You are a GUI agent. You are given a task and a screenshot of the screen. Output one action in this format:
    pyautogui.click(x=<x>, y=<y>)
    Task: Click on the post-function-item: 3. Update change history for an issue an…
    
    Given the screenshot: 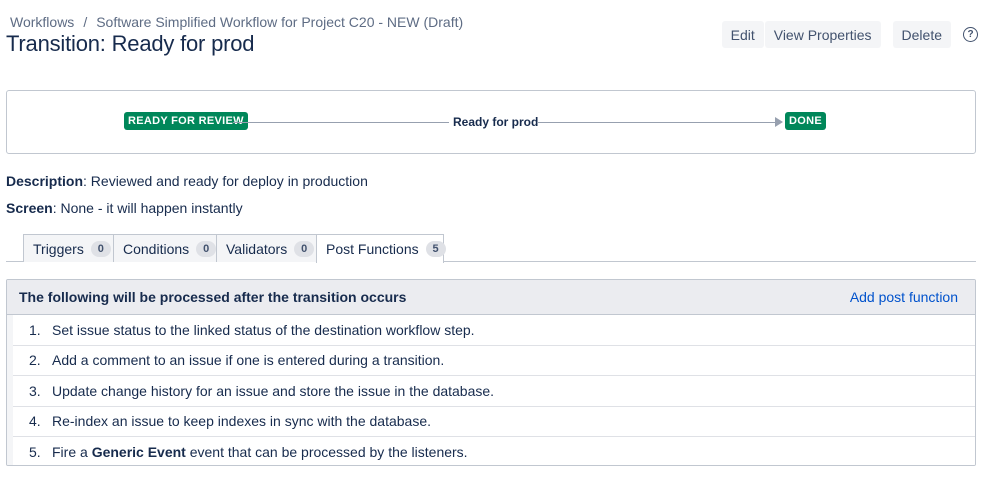 What is the action you would take?
    pyautogui.click(x=494, y=391)
    